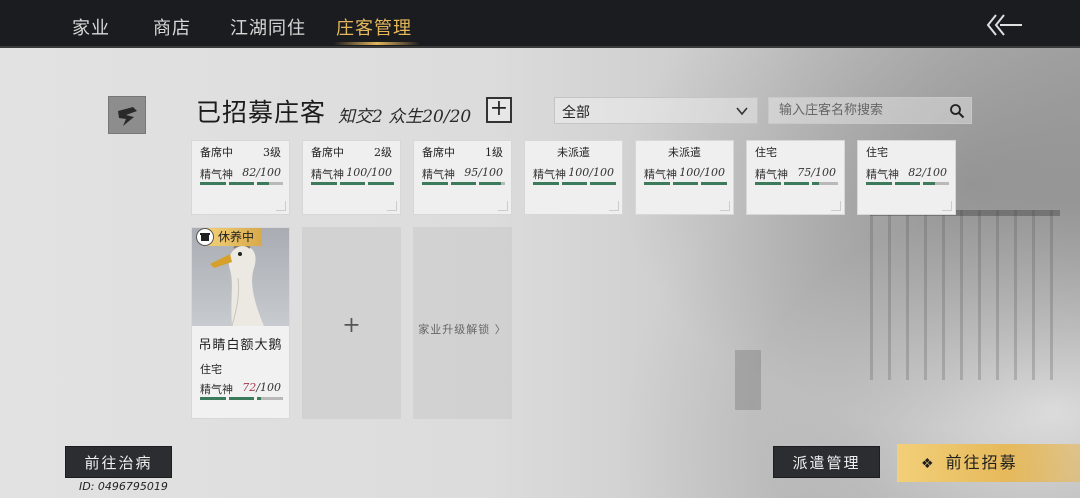 The width and height of the screenshot is (1080, 498). I want to click on locked-resident-slot: 家业升级解锁 〉, so click(462, 323).